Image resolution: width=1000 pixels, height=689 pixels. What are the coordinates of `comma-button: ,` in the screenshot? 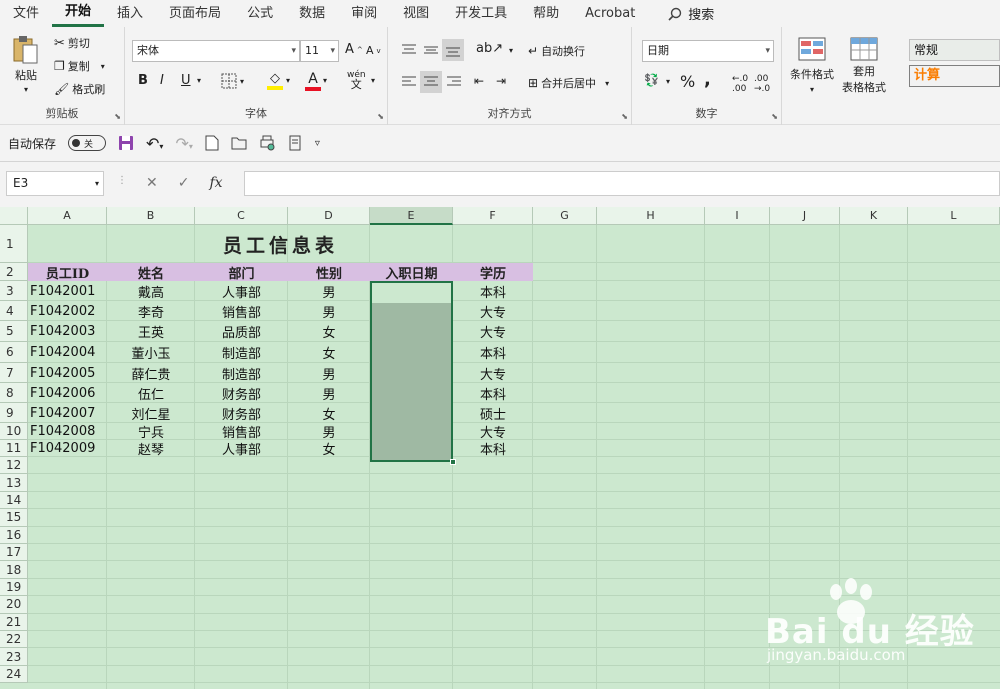 It's located at (707, 79).